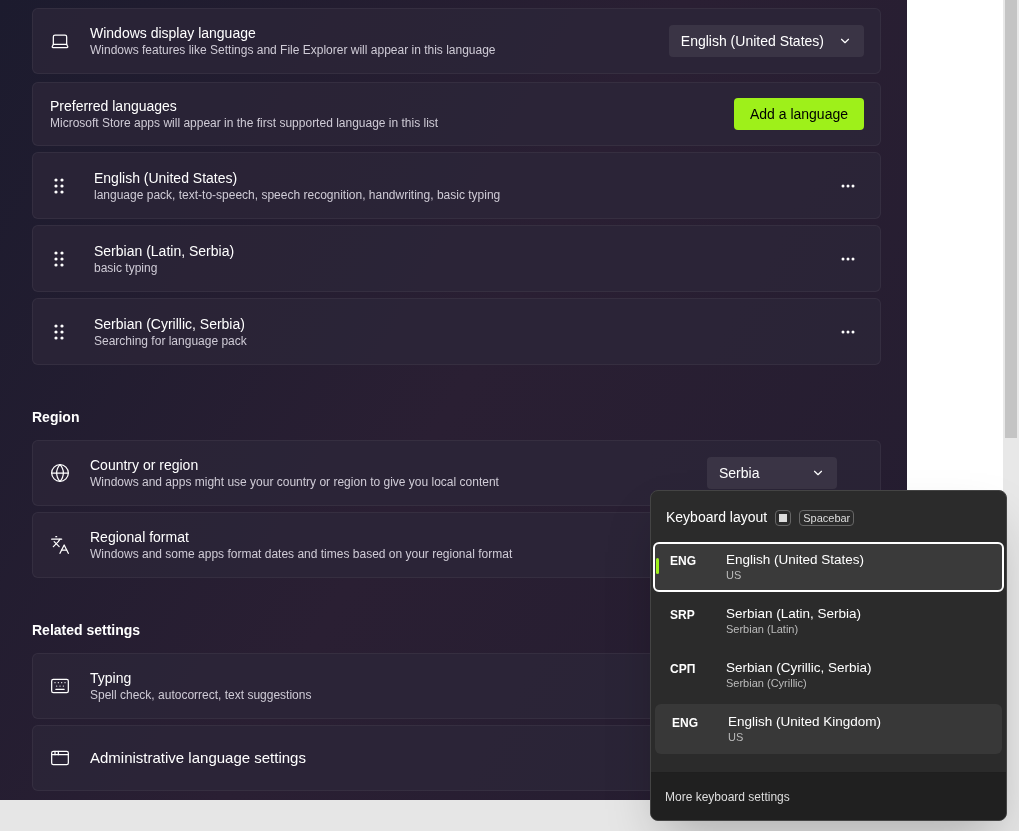 The height and width of the screenshot is (831, 1019). I want to click on layout-language: English (United States), so click(795, 560).